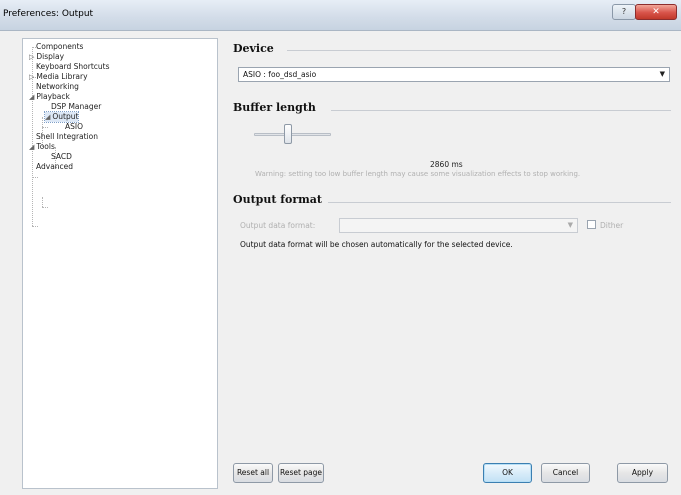 The image size is (681, 495). What do you see at coordinates (253, 48) in the screenshot?
I see `device-heading: Device` at bounding box center [253, 48].